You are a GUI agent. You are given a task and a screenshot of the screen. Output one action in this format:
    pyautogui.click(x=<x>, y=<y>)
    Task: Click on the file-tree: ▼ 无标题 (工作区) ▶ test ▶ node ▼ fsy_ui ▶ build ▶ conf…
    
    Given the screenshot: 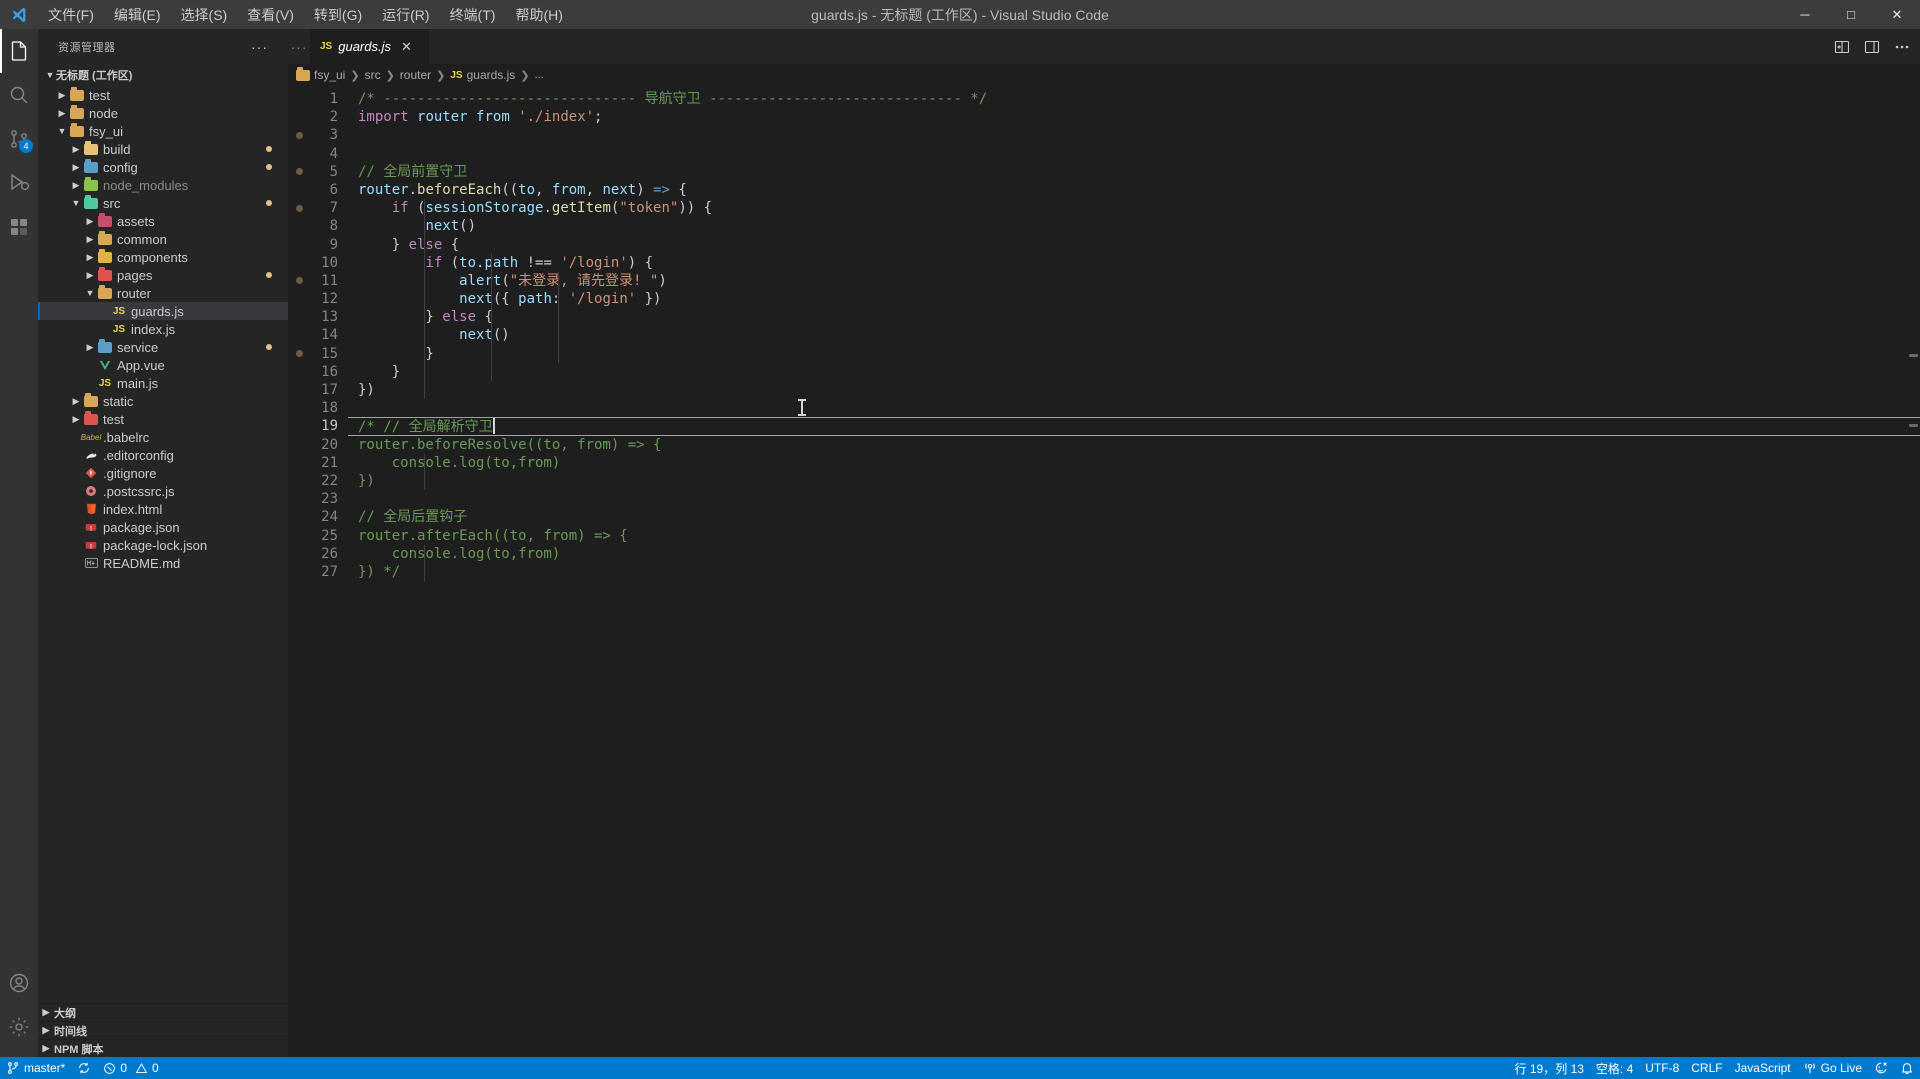 What is the action you would take?
    pyautogui.click(x=163, y=533)
    